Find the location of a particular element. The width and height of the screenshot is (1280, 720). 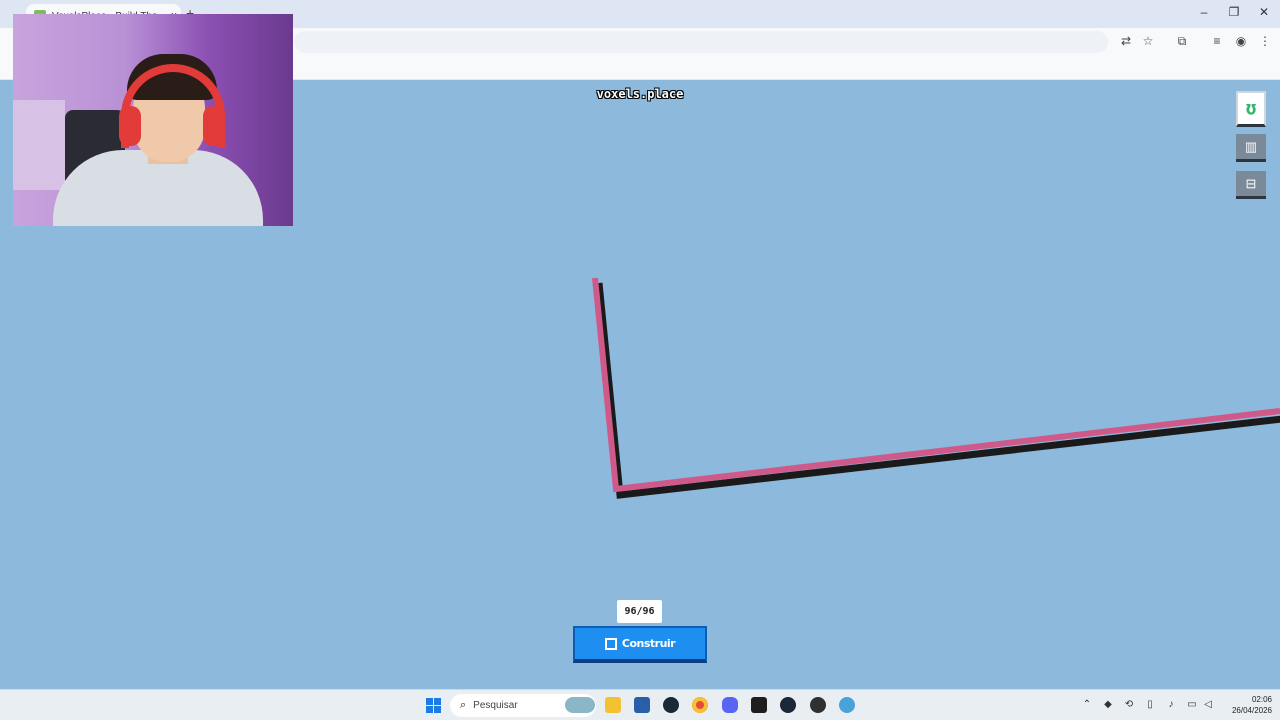

shop-icon: ⊟ is located at coordinates (1251, 183).